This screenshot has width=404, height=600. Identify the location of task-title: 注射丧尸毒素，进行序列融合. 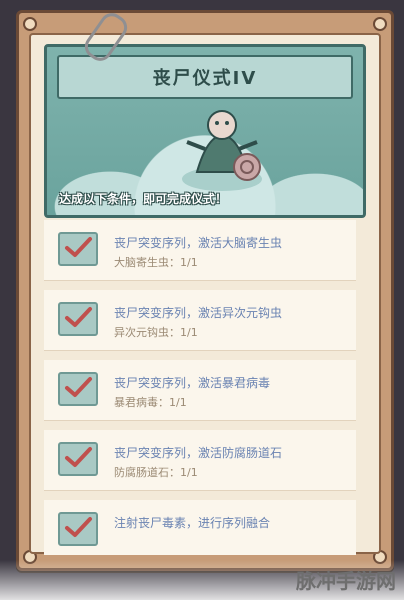
(192, 523).